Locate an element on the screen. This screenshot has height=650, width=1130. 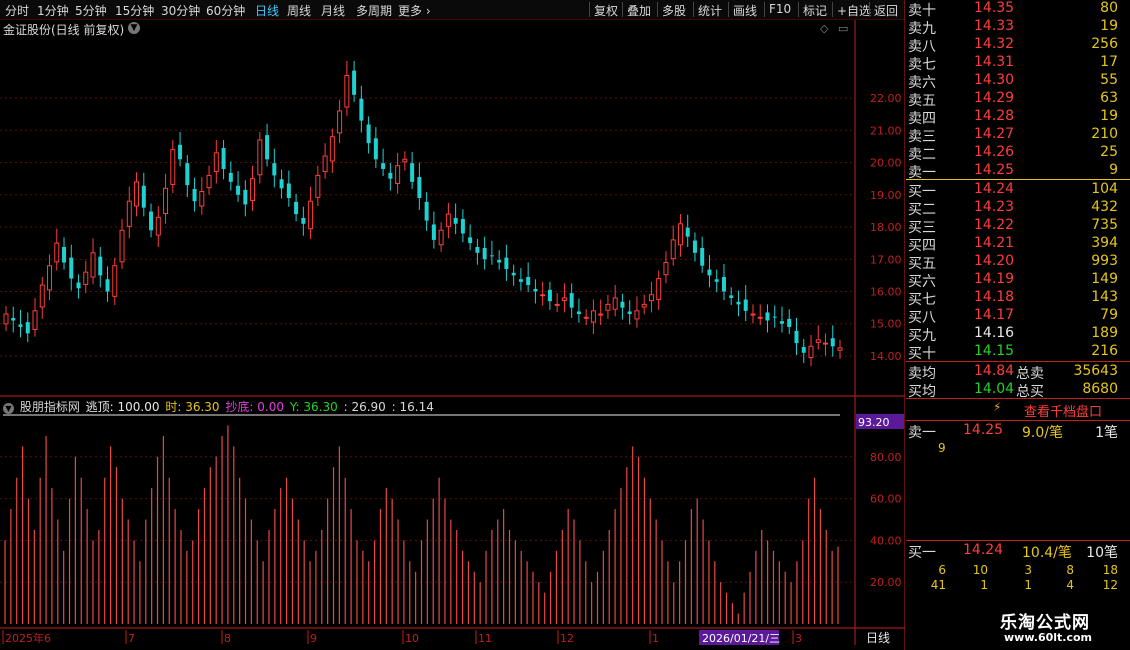
sell-level-row: 卖八 14.32 256 is located at coordinates (1018, 45).